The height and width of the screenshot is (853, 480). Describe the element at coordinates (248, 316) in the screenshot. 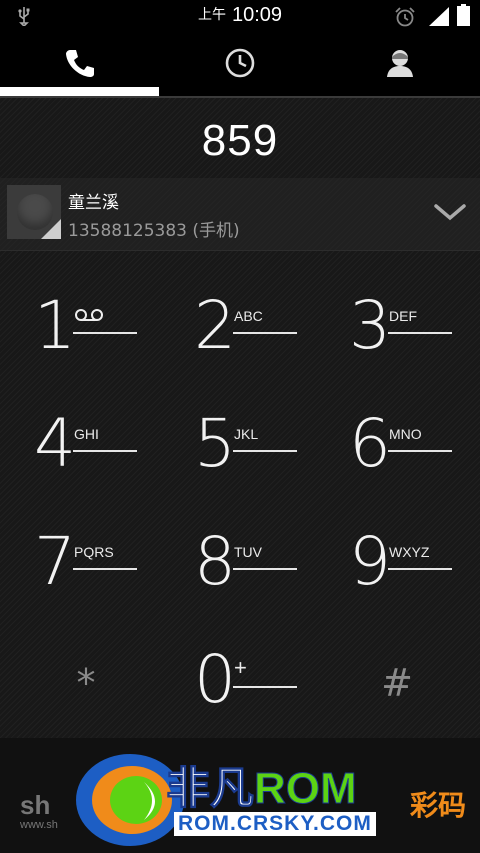

I see `key-letters: ABC` at that location.